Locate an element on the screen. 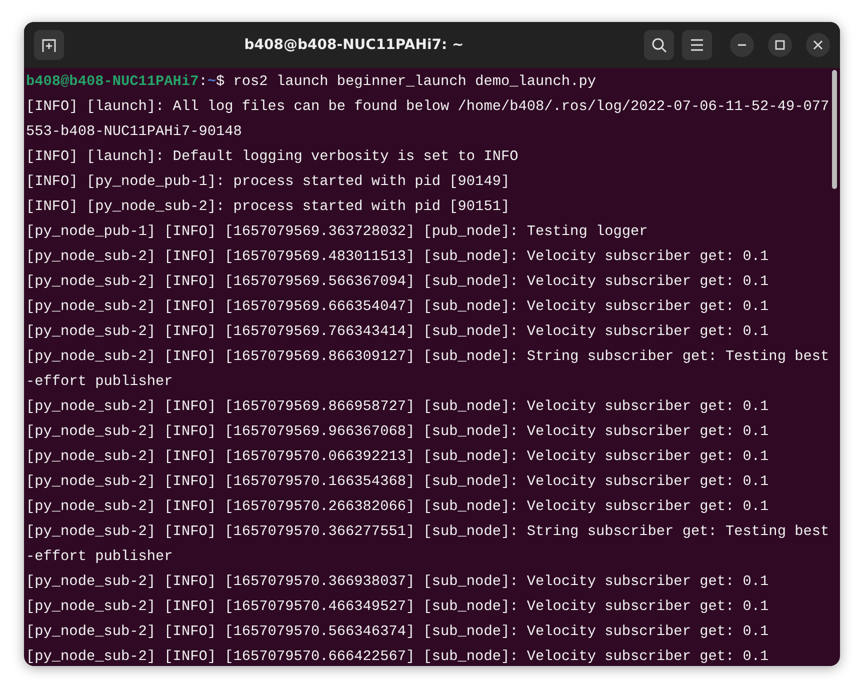 Image resolution: width=865 pixels, height=694 pixels. menu-icon is located at coordinates (697, 45).